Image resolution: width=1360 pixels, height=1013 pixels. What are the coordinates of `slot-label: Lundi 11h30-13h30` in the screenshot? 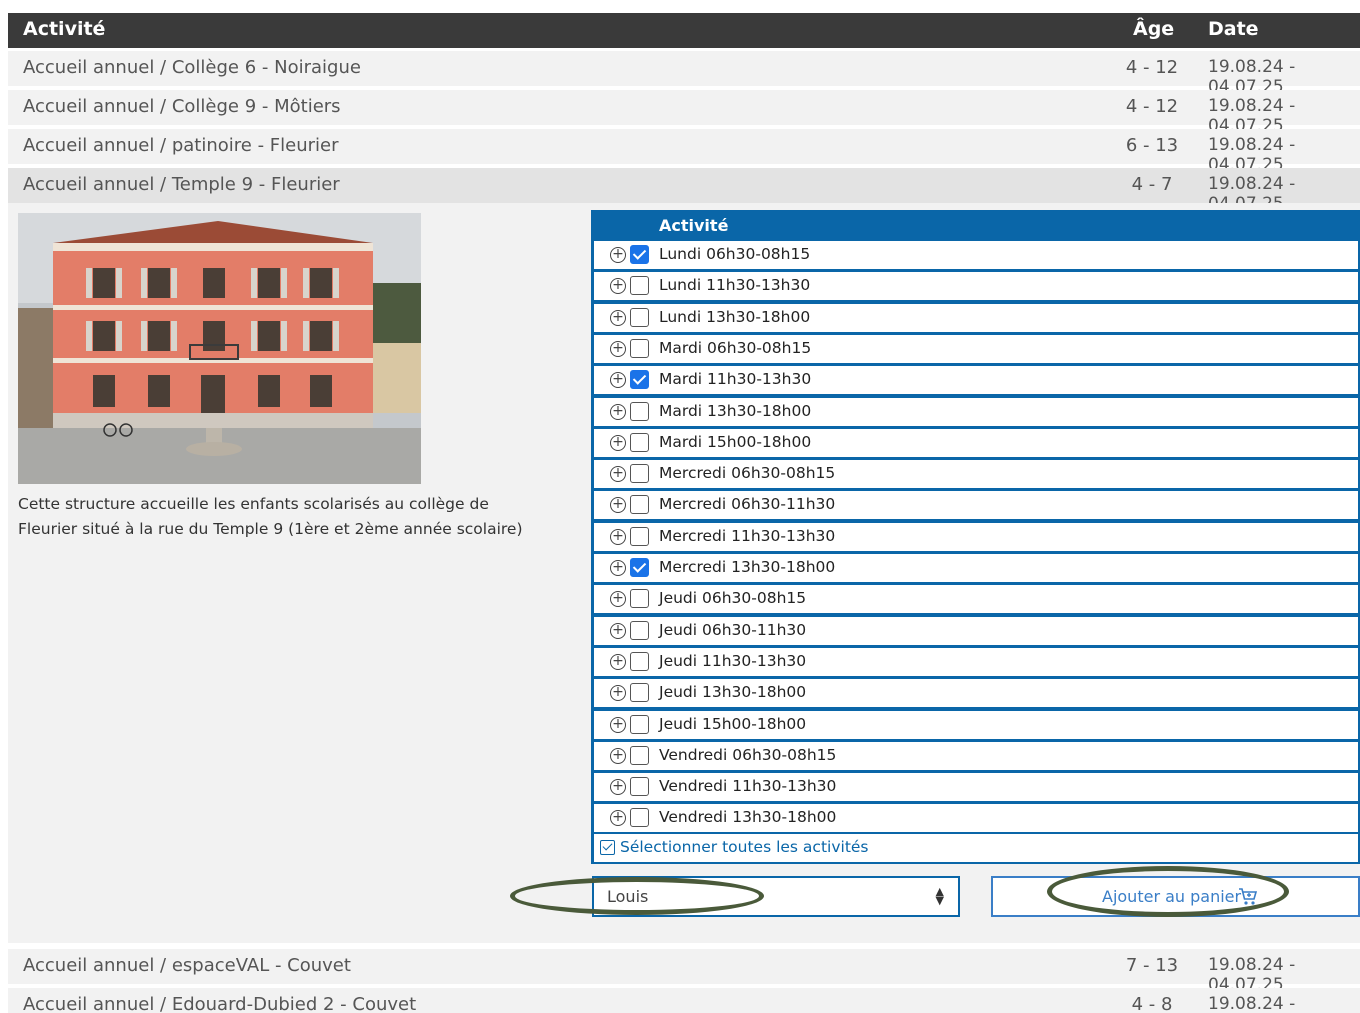 It's located at (735, 285).